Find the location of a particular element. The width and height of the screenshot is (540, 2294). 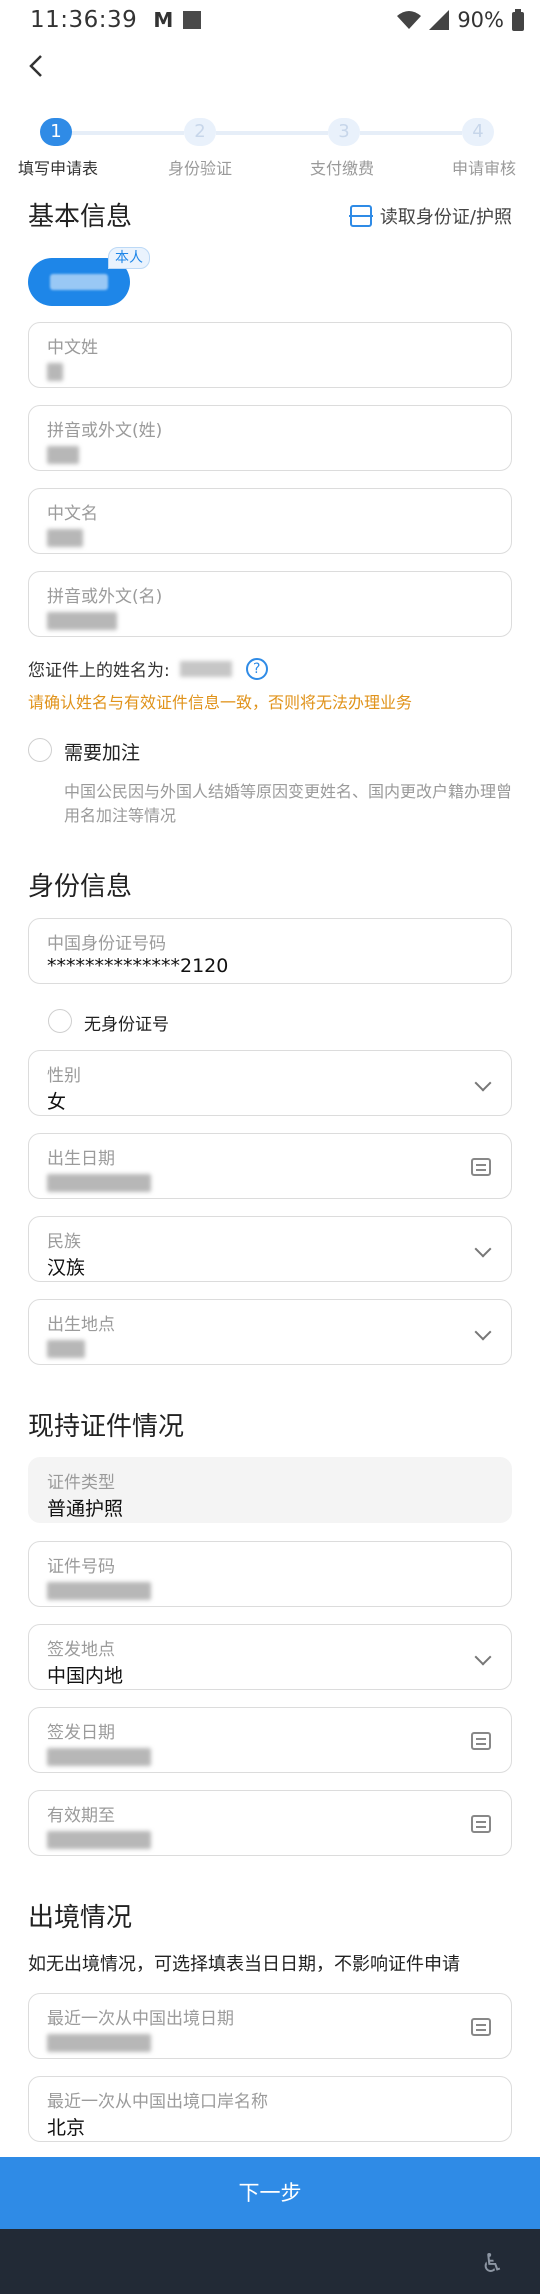

field-label: 签发地点 is located at coordinates (81, 1650).